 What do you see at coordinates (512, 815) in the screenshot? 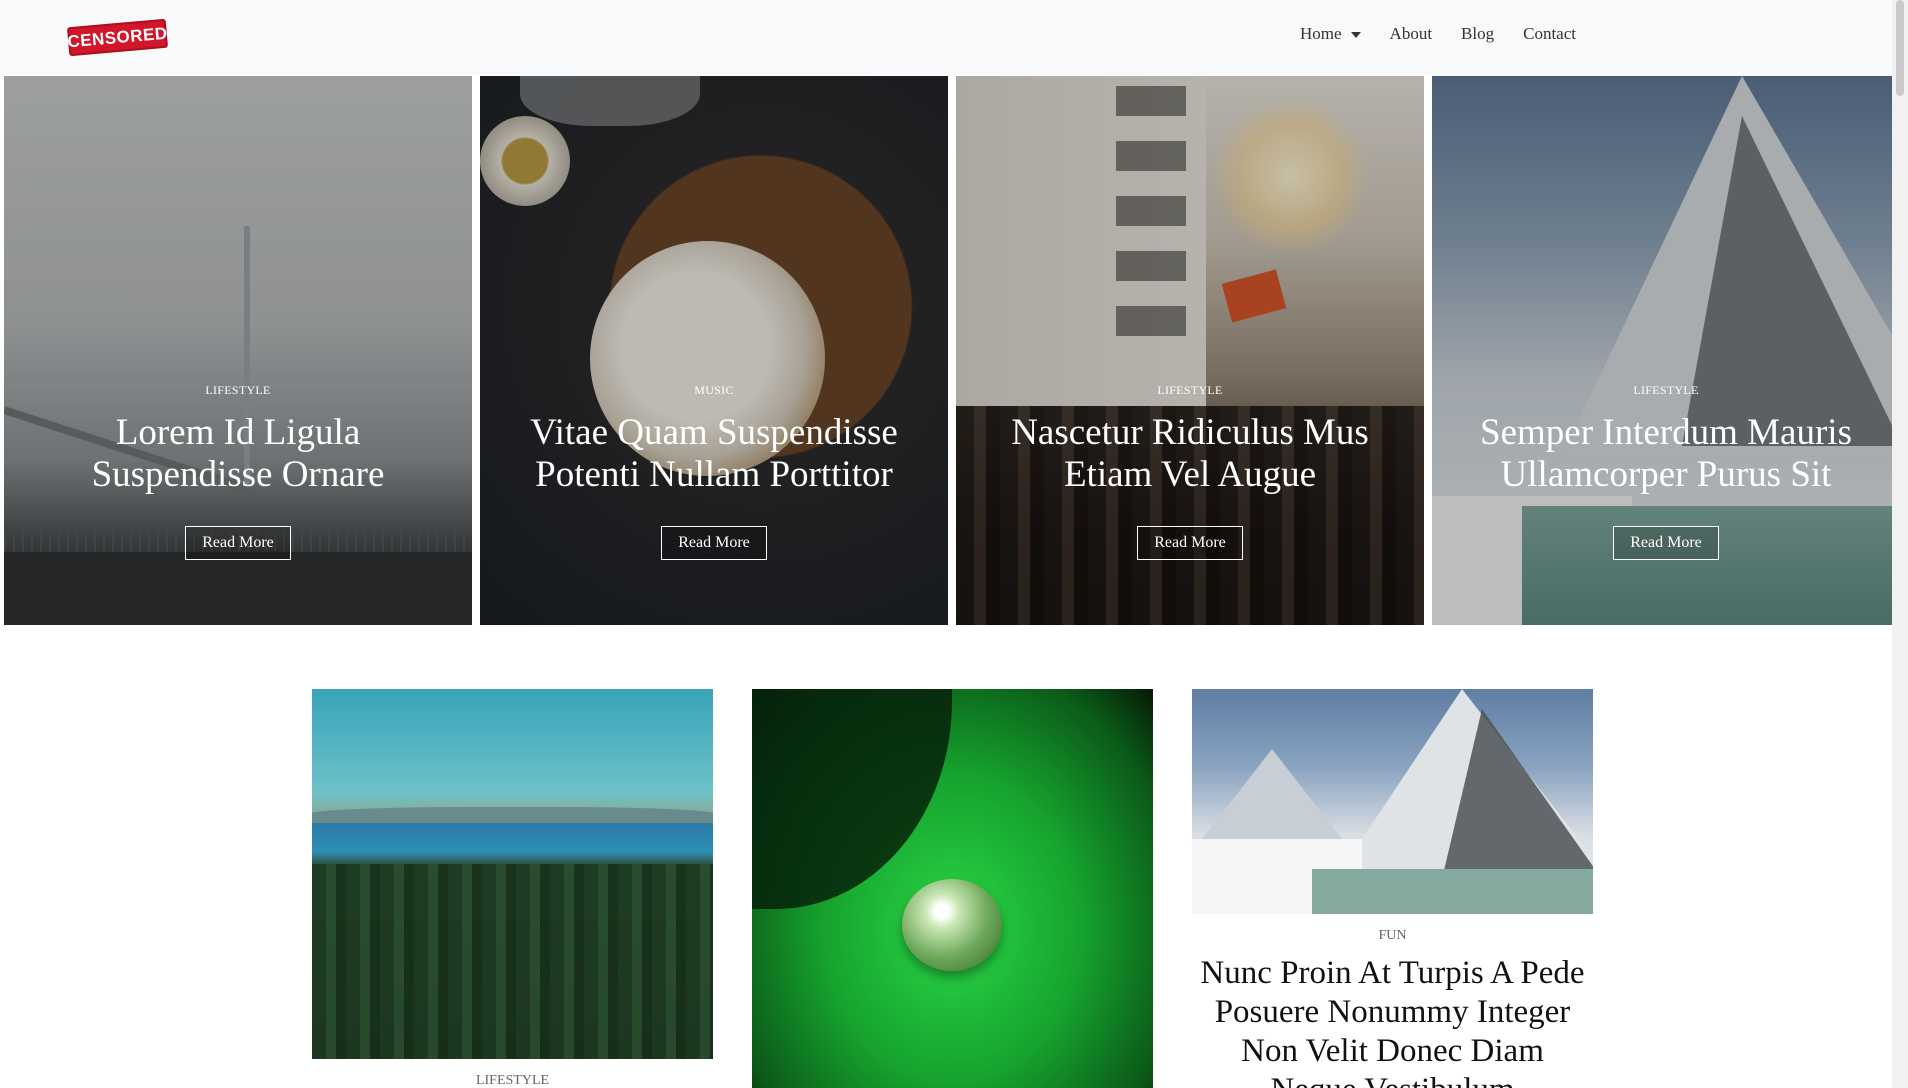
I see `distant-hills` at bounding box center [512, 815].